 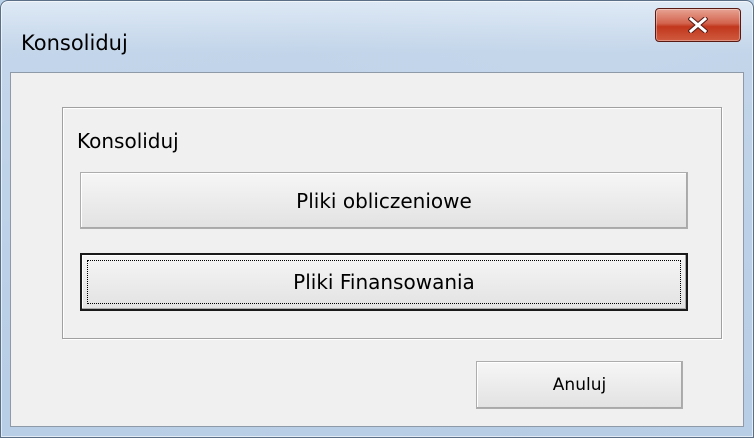 I want to click on cancel-button: Anuluj, so click(x=579, y=385).